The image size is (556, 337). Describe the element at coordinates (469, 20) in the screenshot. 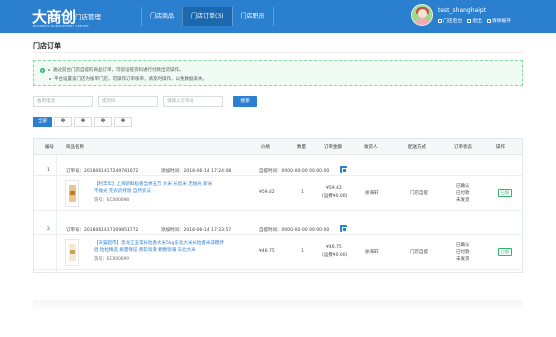

I see `logout-icon` at that location.